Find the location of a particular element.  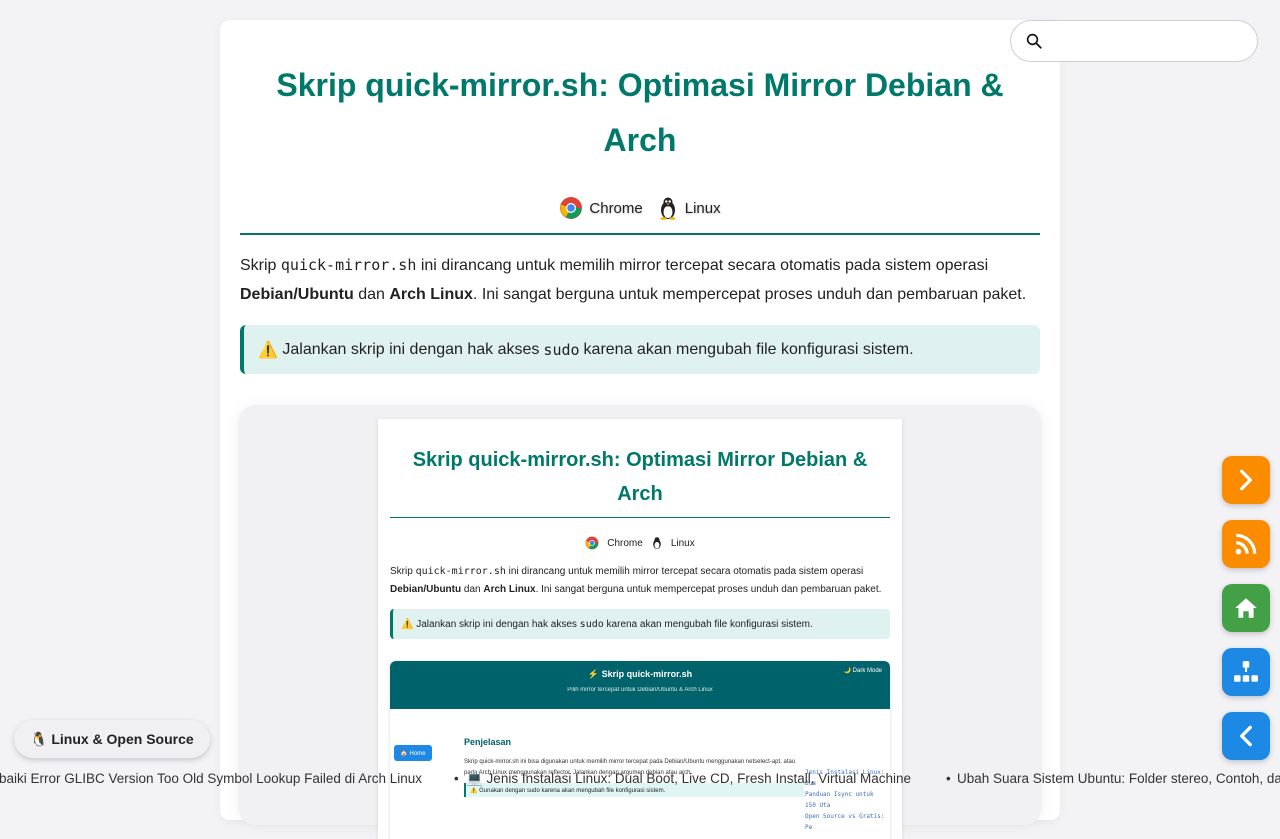

preview-section-title: Penjelasan is located at coordinates (488, 742).